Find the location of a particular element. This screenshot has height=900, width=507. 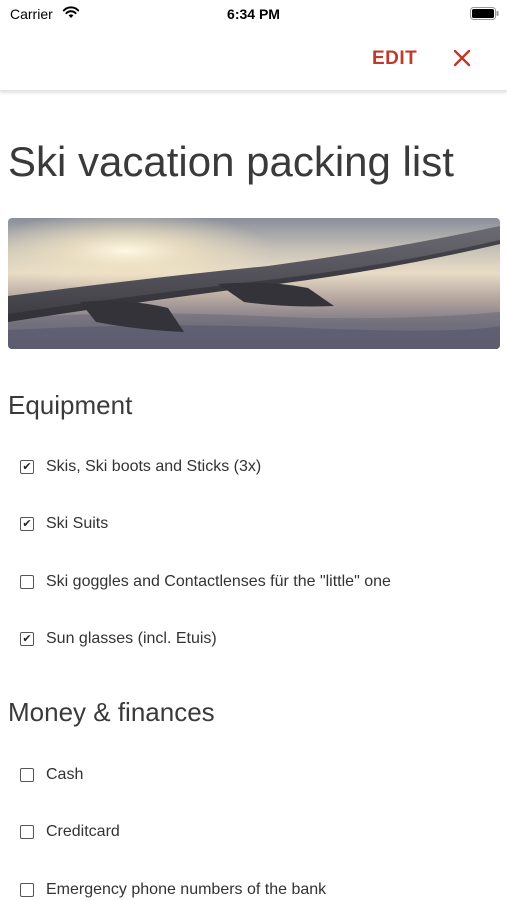

section-heading-equipment: Equipment is located at coordinates (70, 405).